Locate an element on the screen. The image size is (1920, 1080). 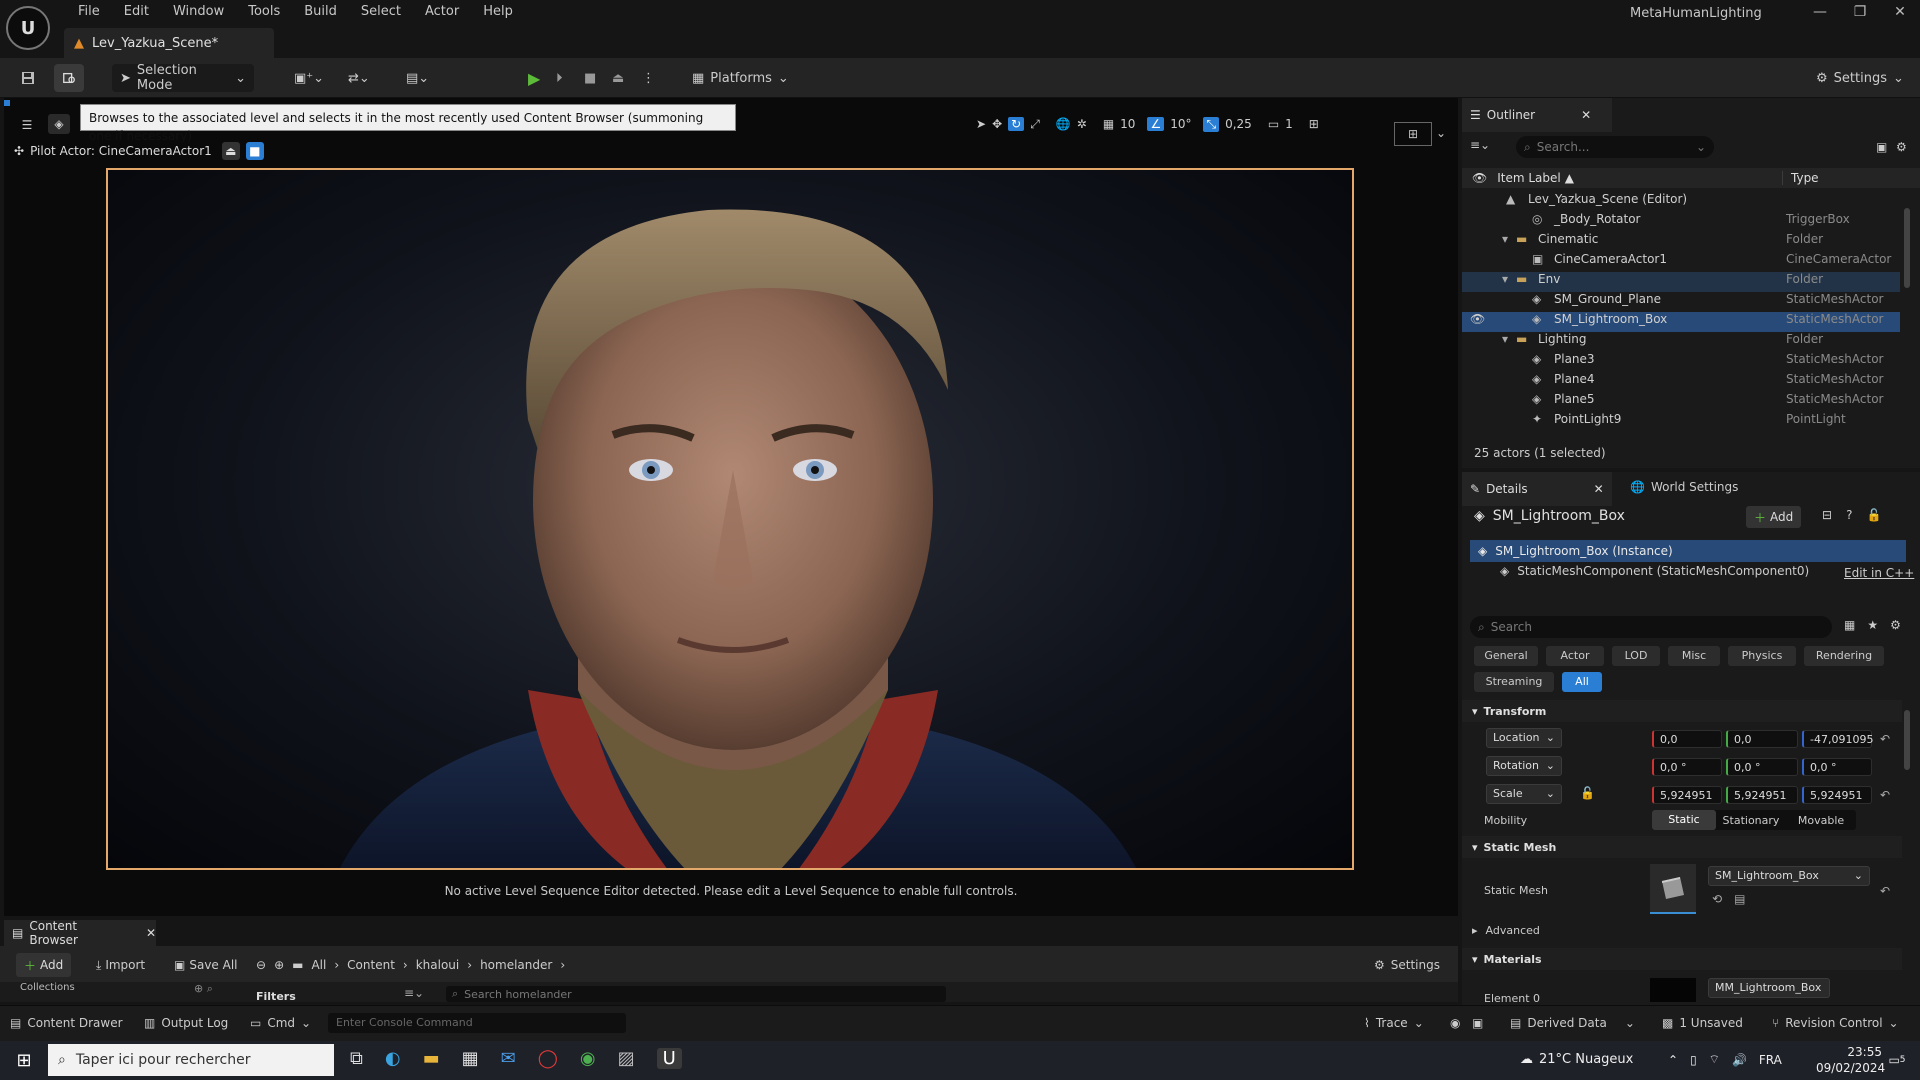
menu-help: Help is located at coordinates (498, 12).